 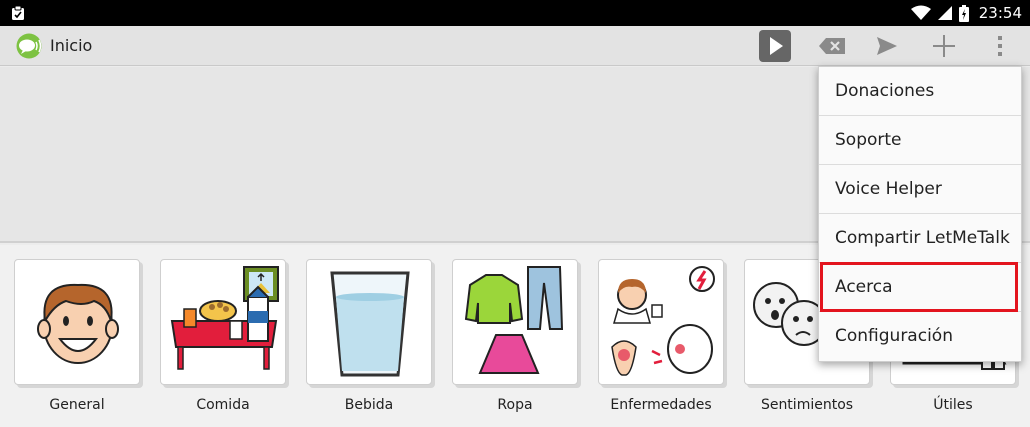 I want to click on add-button, so click(x=944, y=46).